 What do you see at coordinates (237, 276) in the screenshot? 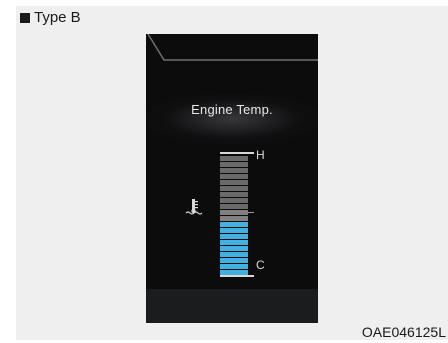
I see `gauge-bottom-cap` at bounding box center [237, 276].